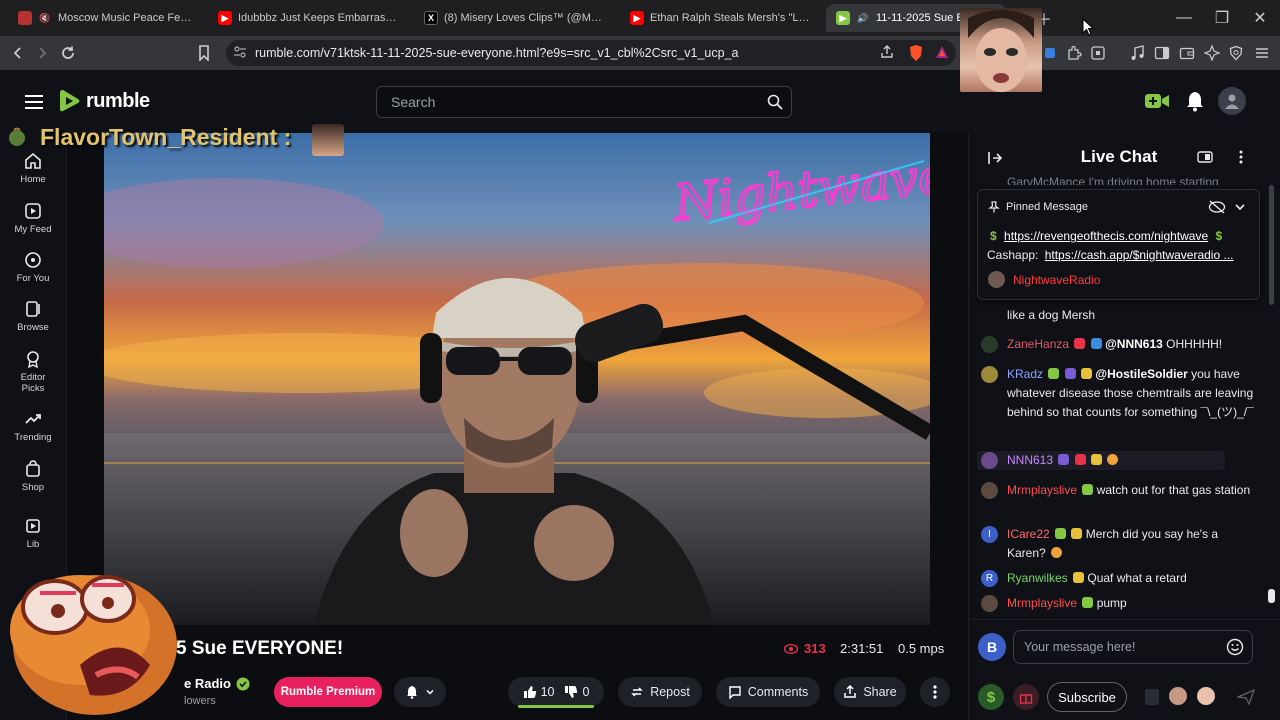 Image resolution: width=1280 pixels, height=720 pixels. I want to click on repost-button: Repost, so click(660, 692).